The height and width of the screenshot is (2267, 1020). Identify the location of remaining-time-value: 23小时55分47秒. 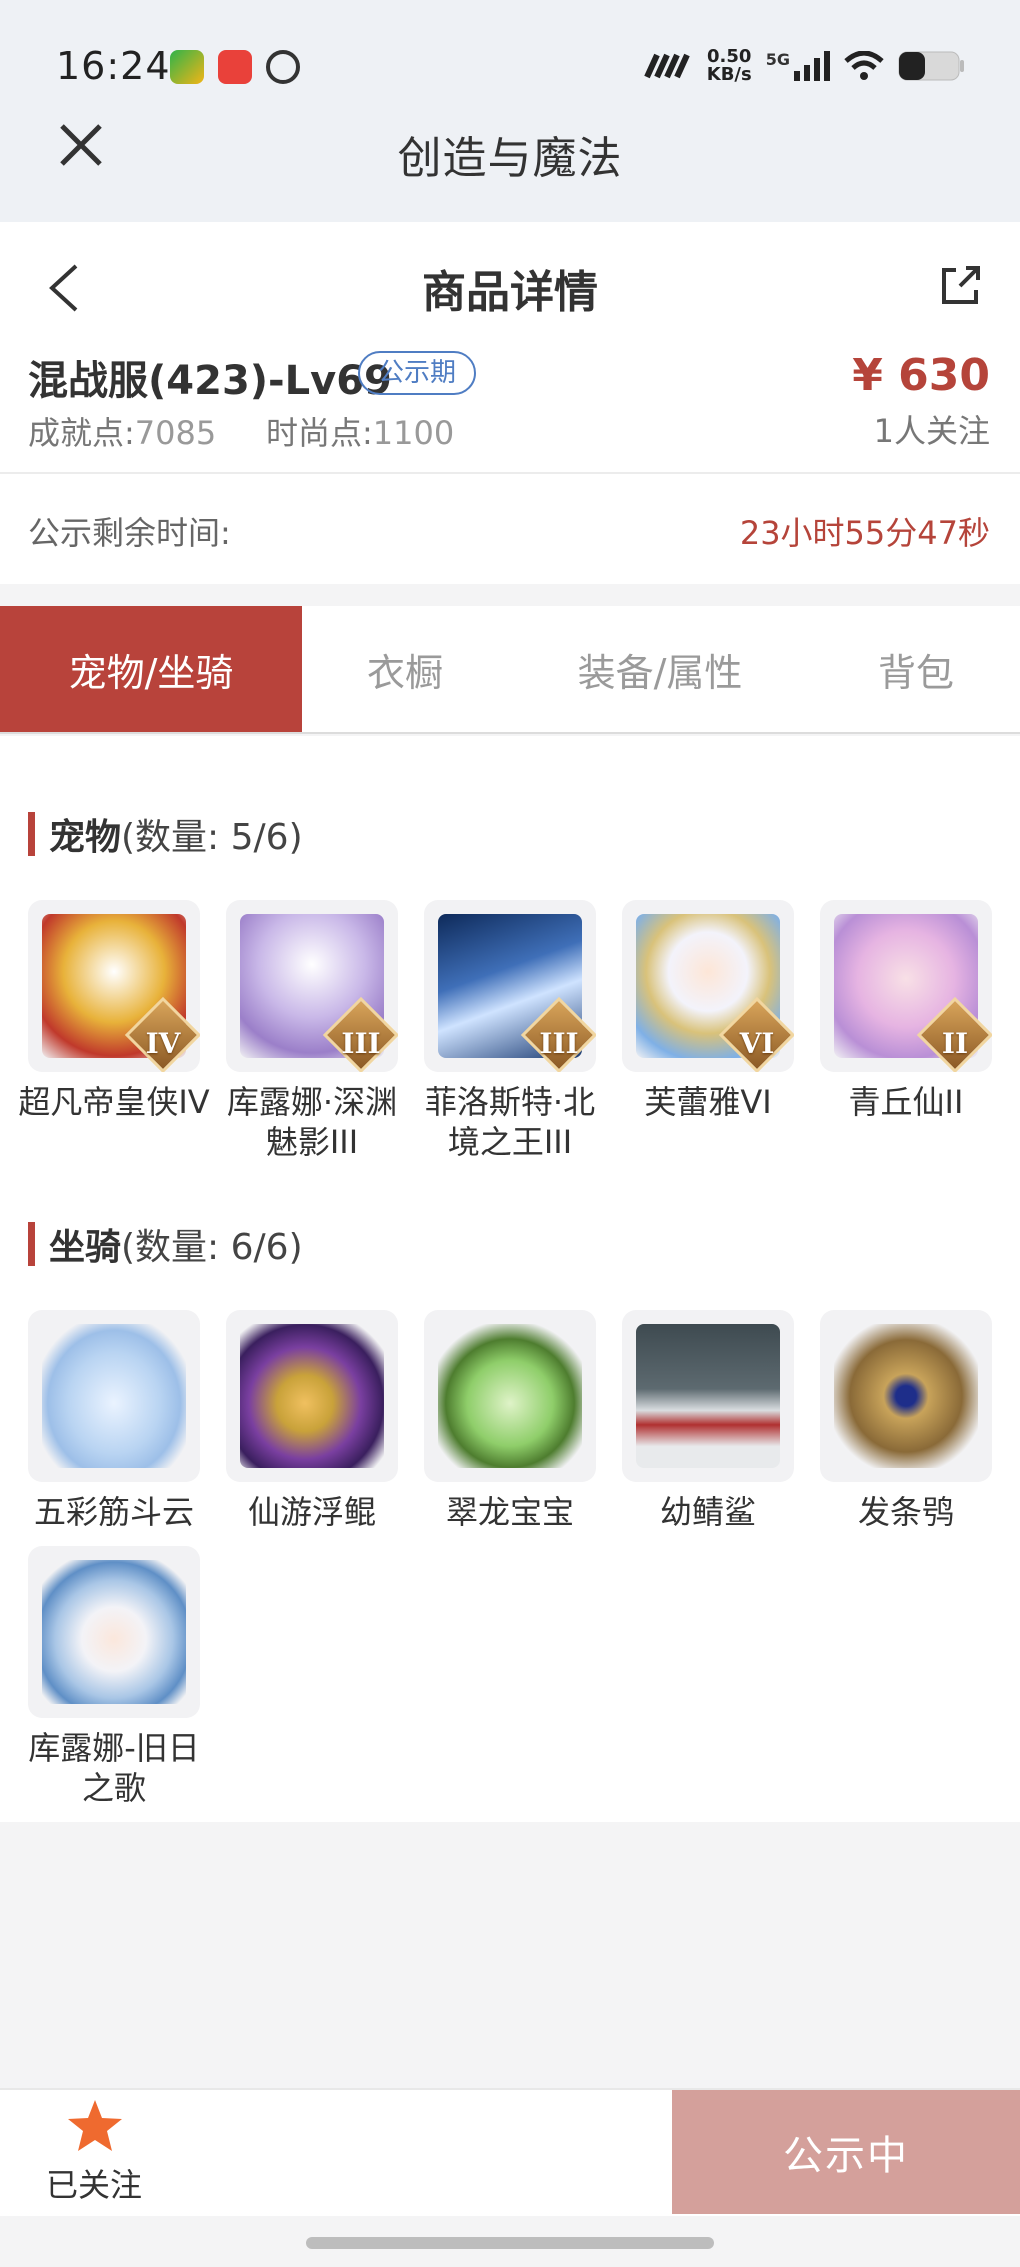
(864, 533).